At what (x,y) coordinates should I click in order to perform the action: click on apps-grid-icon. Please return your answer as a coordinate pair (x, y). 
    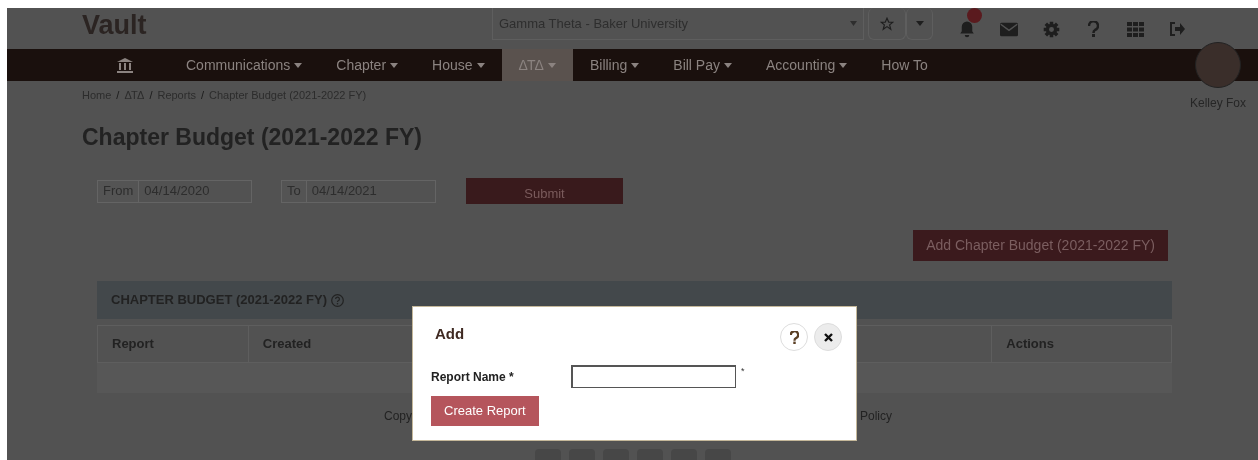
    Looking at the image, I should click on (1135, 29).